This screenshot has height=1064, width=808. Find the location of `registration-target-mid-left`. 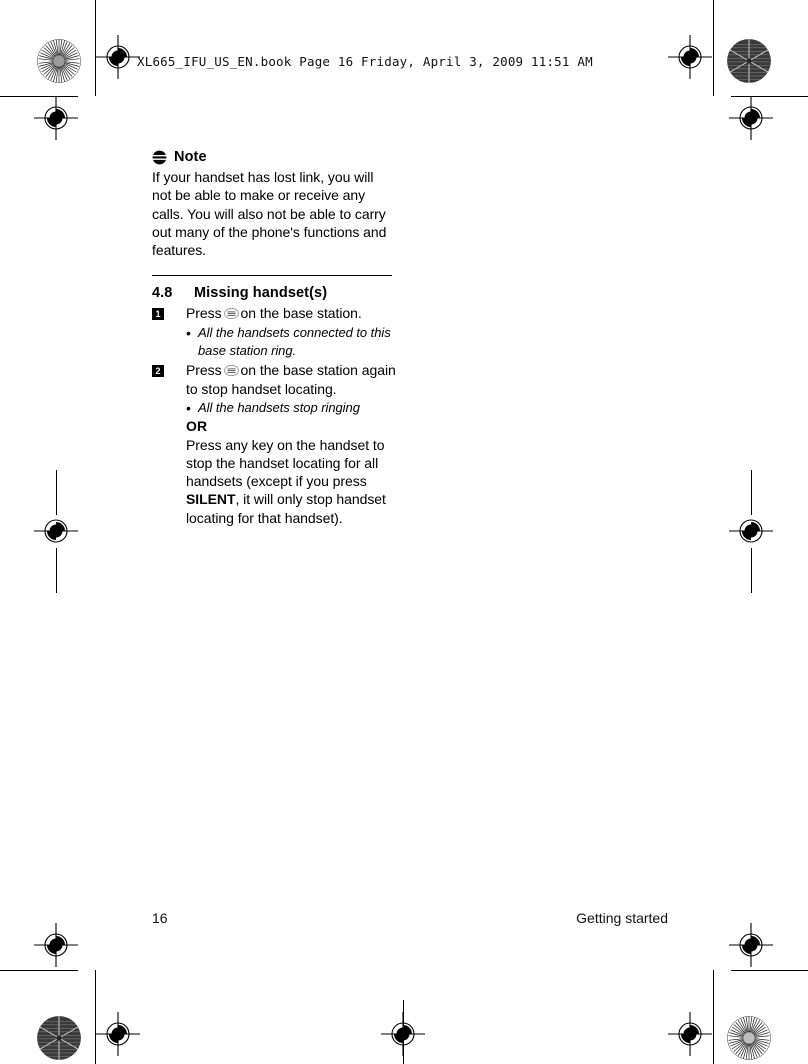

registration-target-mid-left is located at coordinates (56, 531).